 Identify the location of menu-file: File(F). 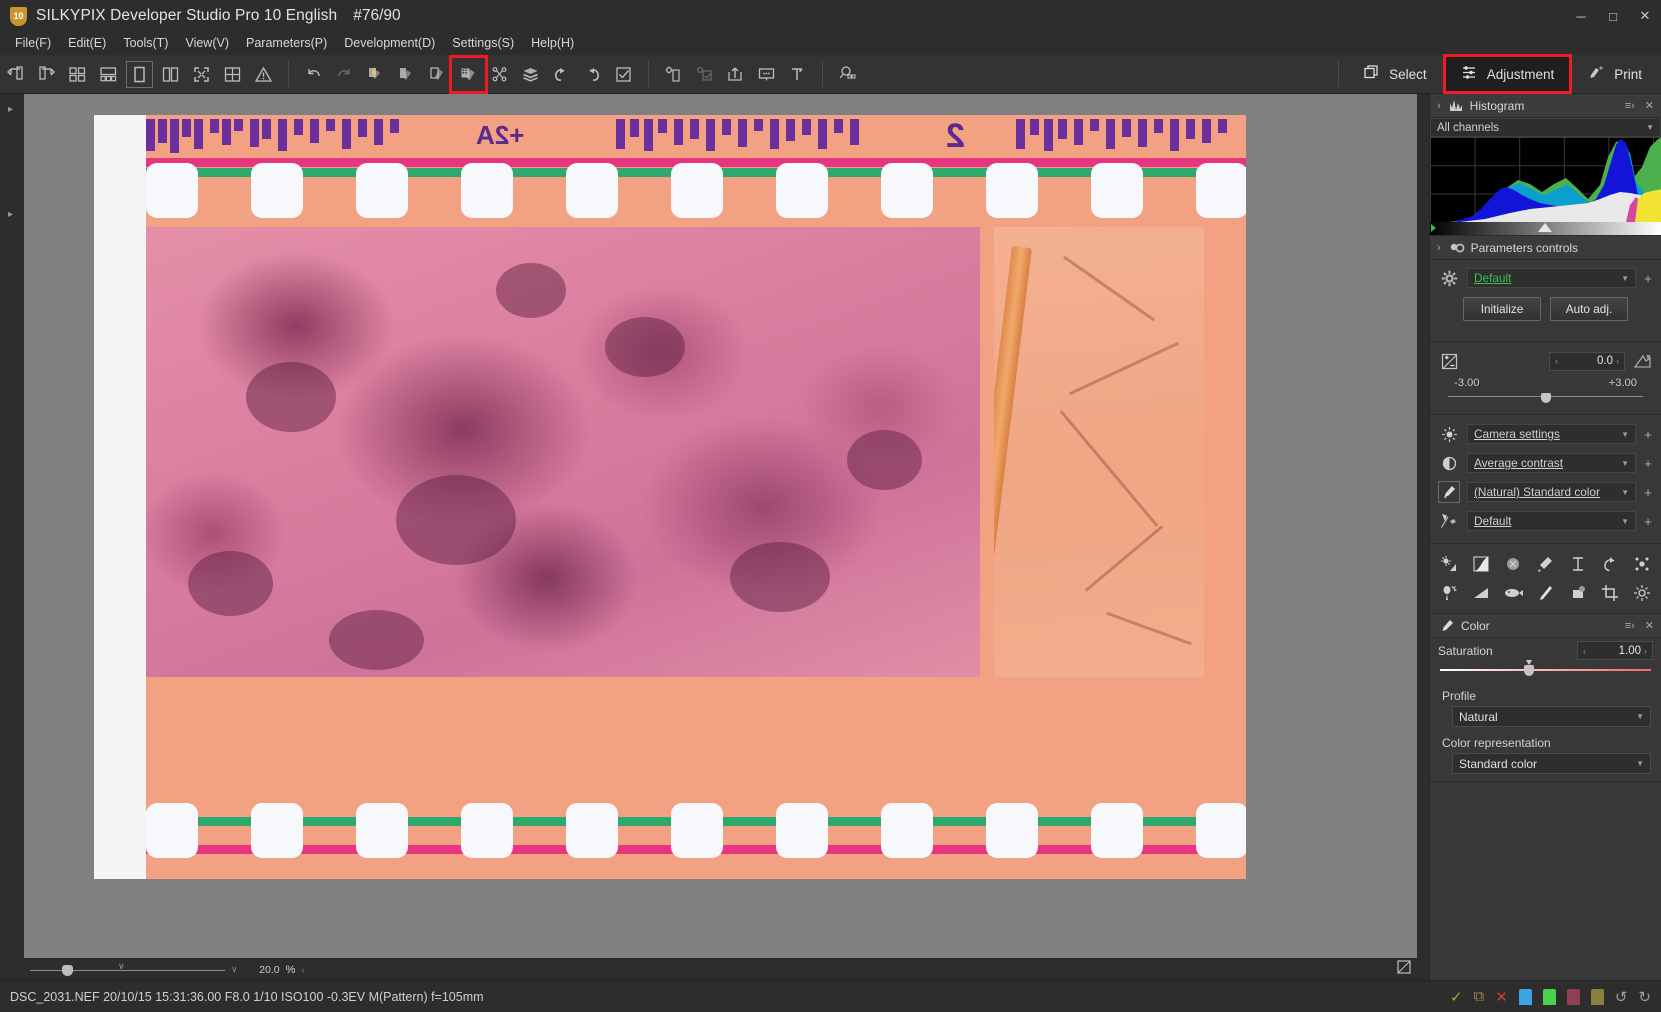
(35, 43).